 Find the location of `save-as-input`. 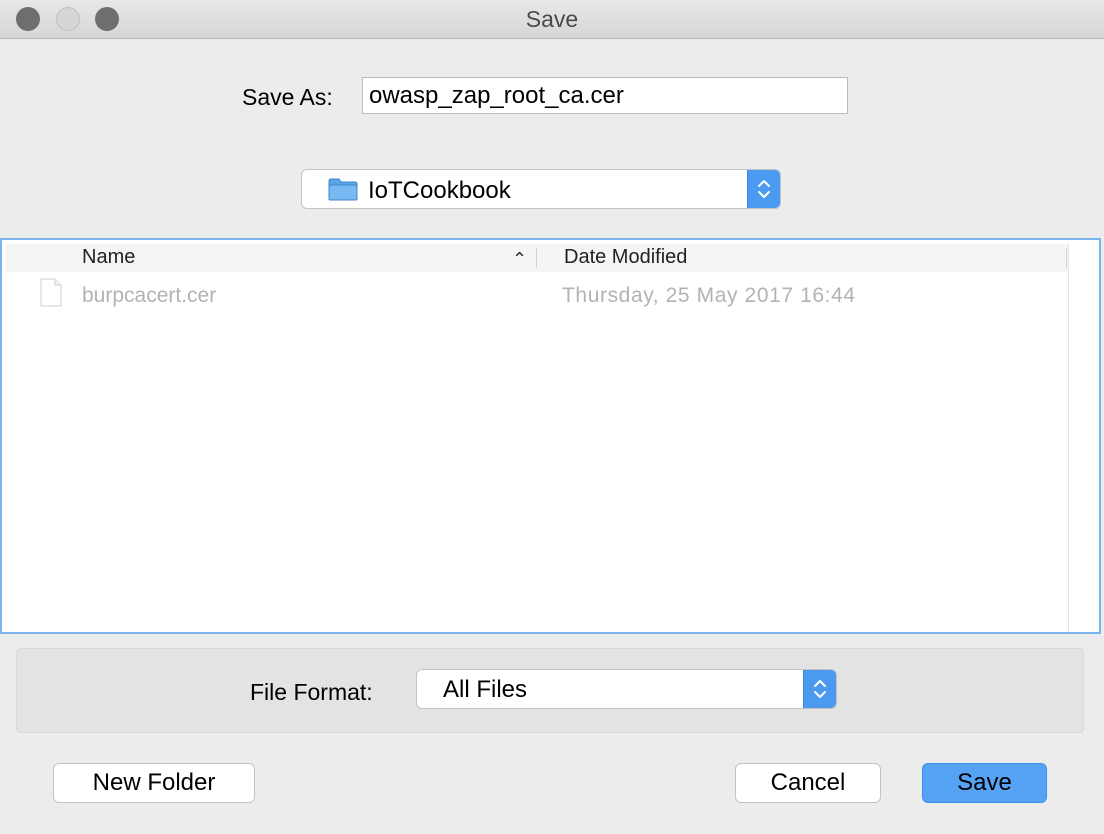

save-as-input is located at coordinates (605, 95).